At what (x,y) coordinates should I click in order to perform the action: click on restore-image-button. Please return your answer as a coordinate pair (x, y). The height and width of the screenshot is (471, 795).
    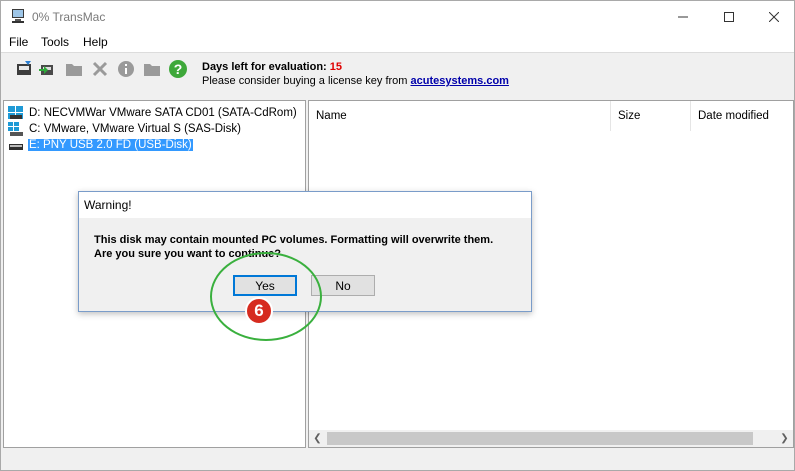
    Looking at the image, I should click on (47, 69).